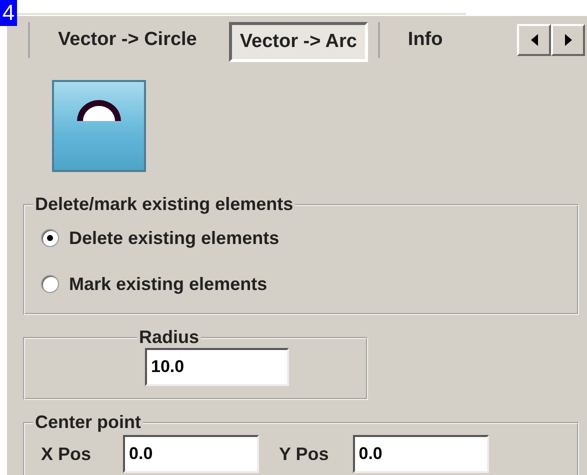 Image resolution: width=587 pixels, height=475 pixels. I want to click on group-title: Radius, so click(169, 337).